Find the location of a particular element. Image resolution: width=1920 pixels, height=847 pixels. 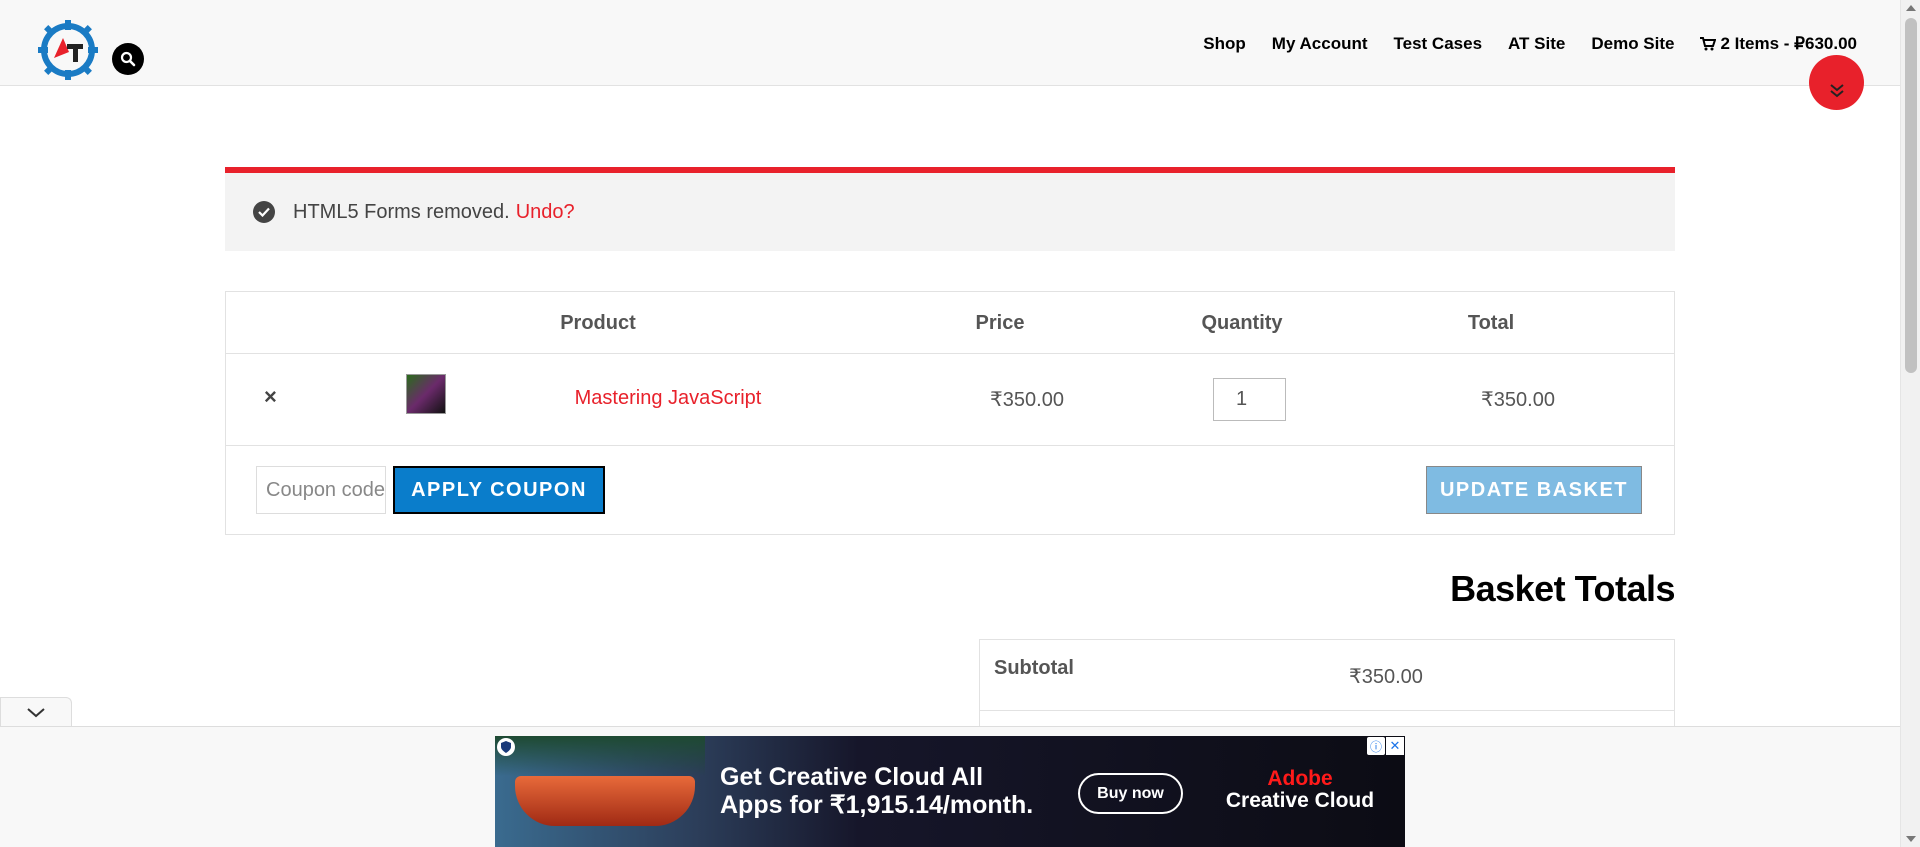

cart-actions: APPLY COUPON UPDATE BASKET is located at coordinates (950, 491).